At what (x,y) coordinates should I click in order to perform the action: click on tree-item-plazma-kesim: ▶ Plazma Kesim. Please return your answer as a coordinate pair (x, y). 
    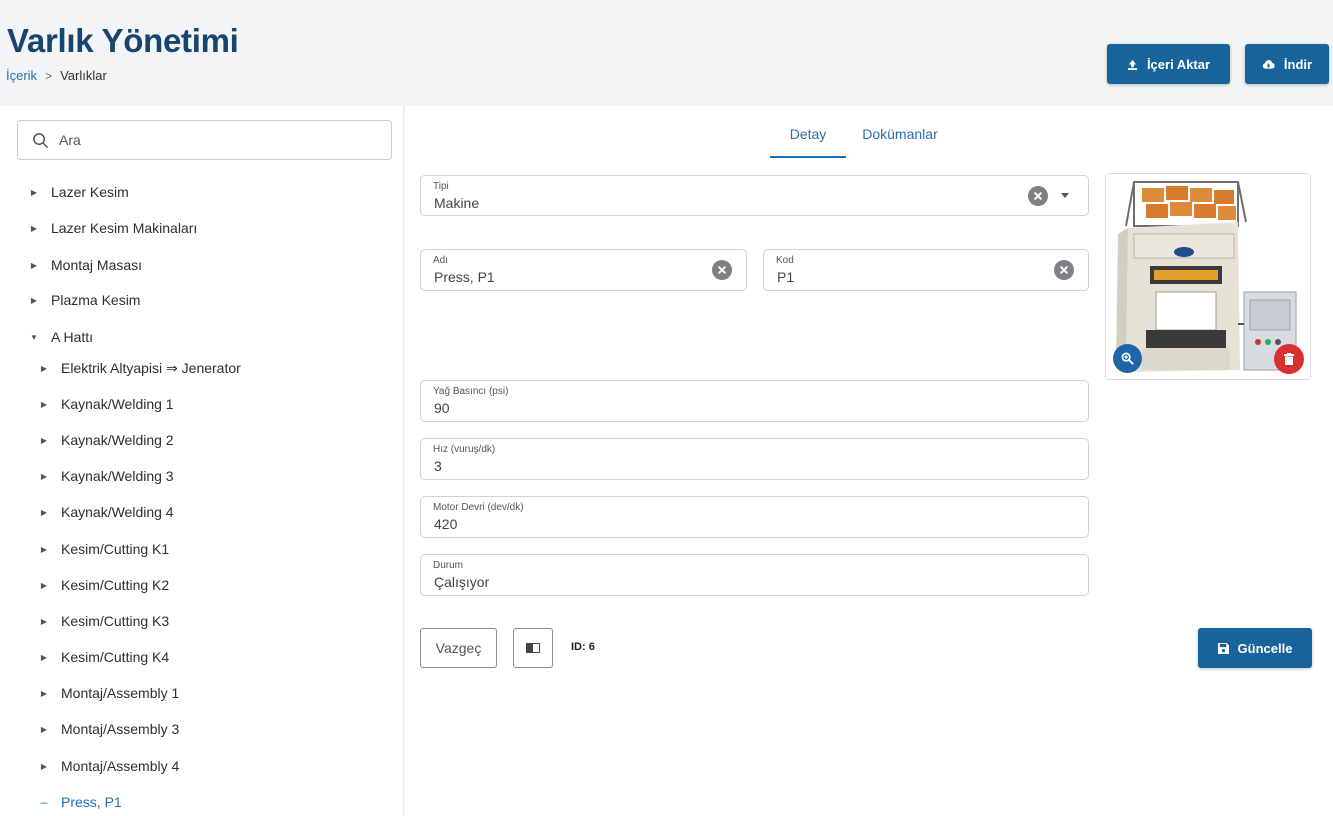
    Looking at the image, I should click on (85, 300).